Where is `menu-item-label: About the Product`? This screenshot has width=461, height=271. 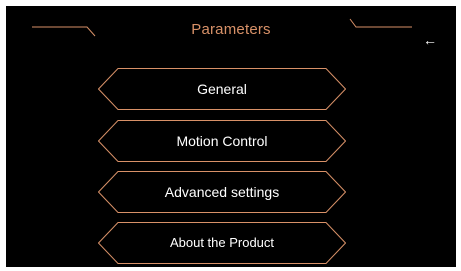
menu-item-label: About the Product is located at coordinates (222, 242).